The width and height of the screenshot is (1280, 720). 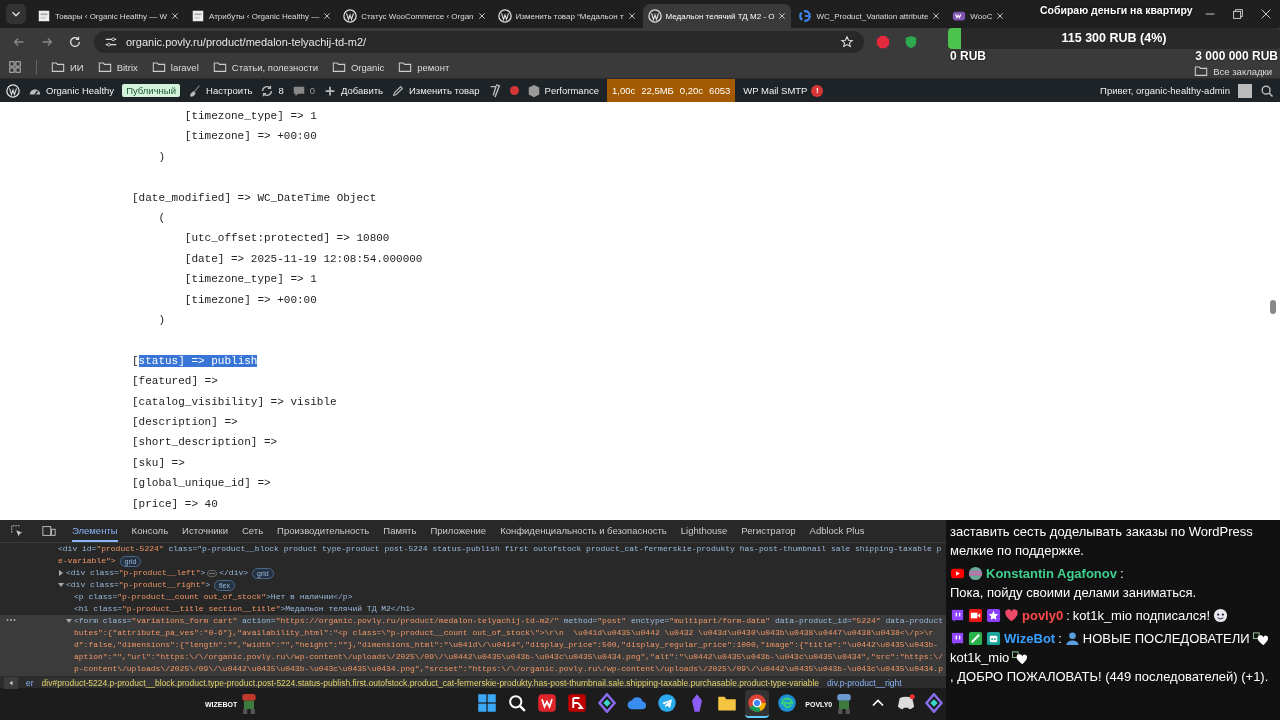 I want to click on taskbar-app, so click(x=757, y=704).